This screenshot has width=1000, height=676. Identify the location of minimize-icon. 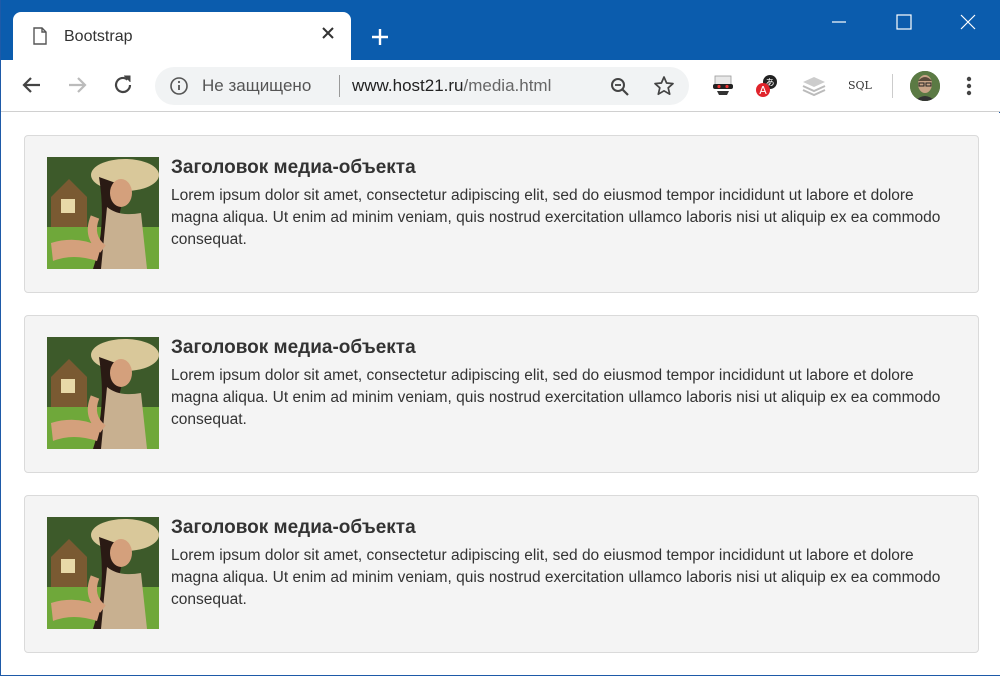
(839, 22).